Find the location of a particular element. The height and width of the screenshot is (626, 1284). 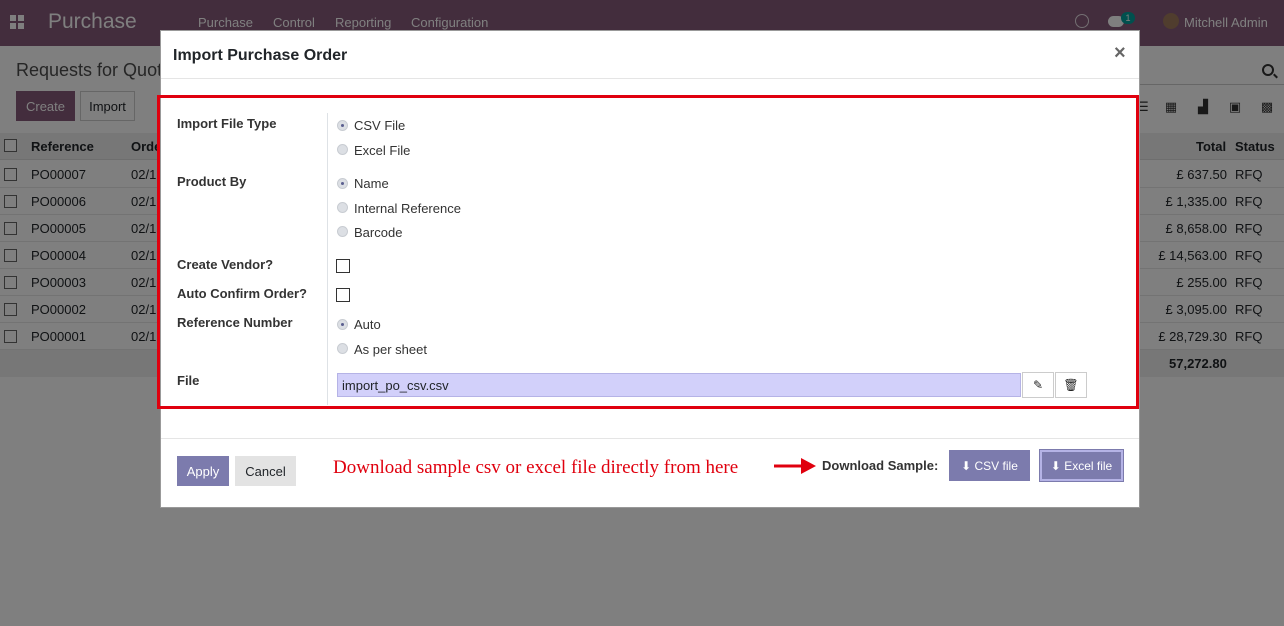

reference-number-label: Reference Number is located at coordinates (235, 322).